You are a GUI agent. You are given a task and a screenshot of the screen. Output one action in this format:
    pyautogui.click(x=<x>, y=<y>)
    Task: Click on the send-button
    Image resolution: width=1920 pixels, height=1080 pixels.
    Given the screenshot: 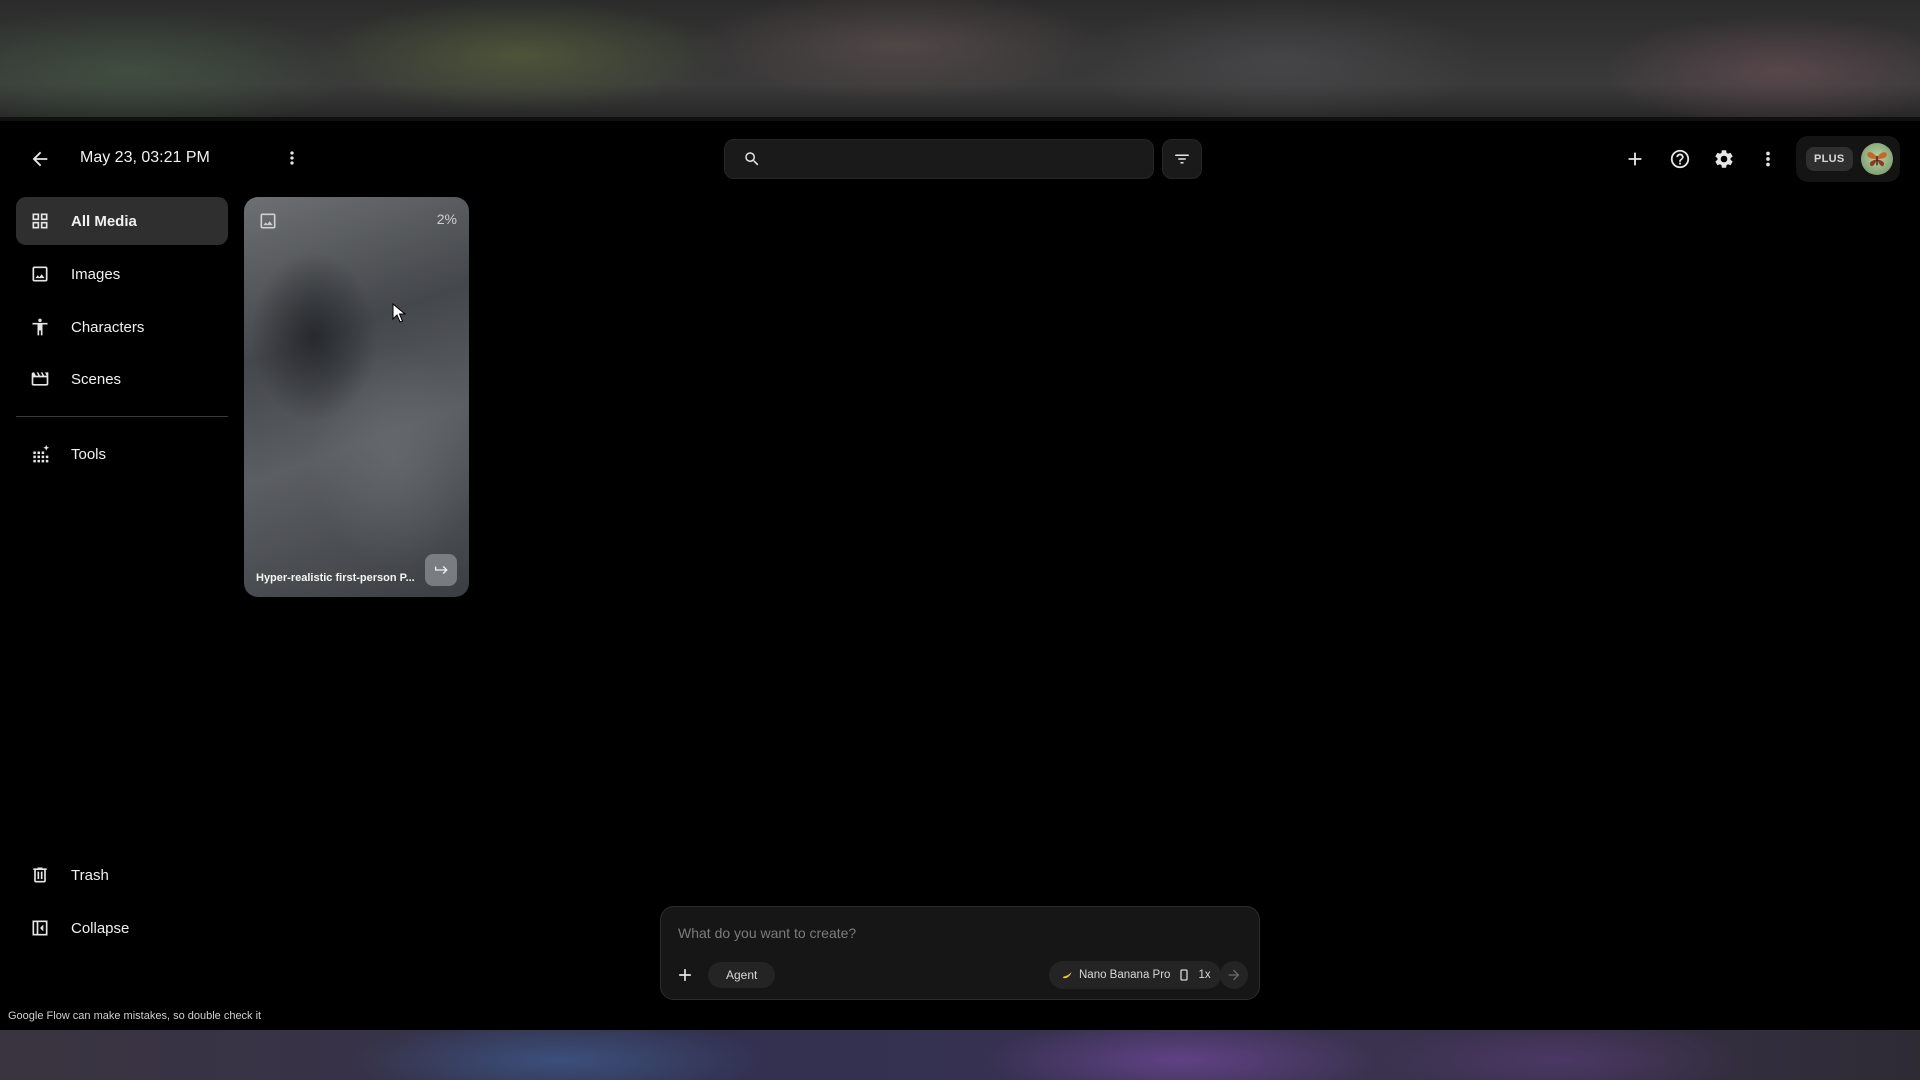 What is the action you would take?
    pyautogui.click(x=1234, y=975)
    